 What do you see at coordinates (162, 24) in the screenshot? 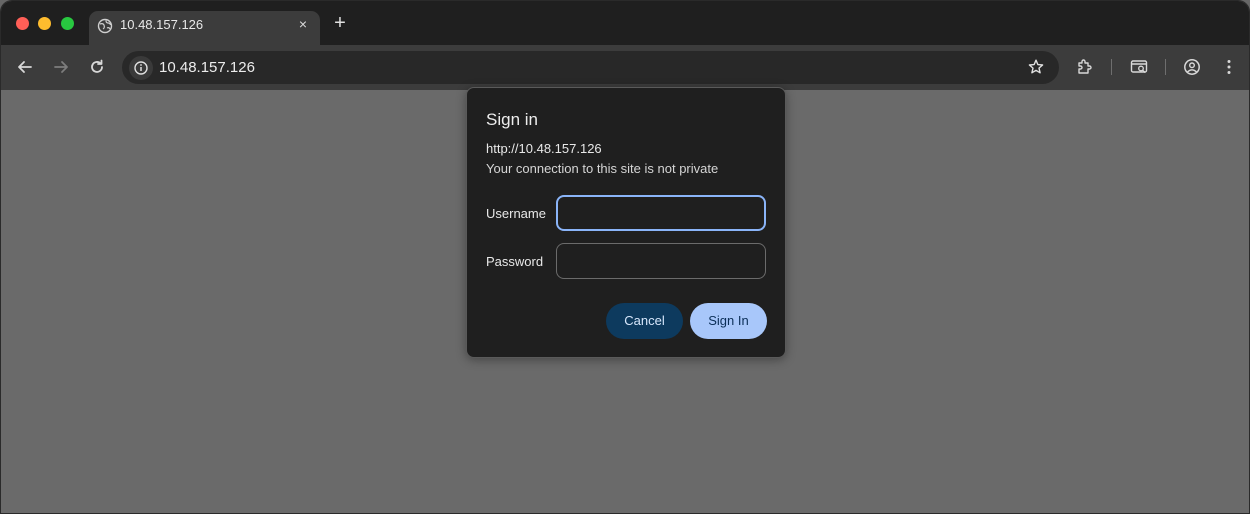
I see `tab-title: 10.48.157.126` at bounding box center [162, 24].